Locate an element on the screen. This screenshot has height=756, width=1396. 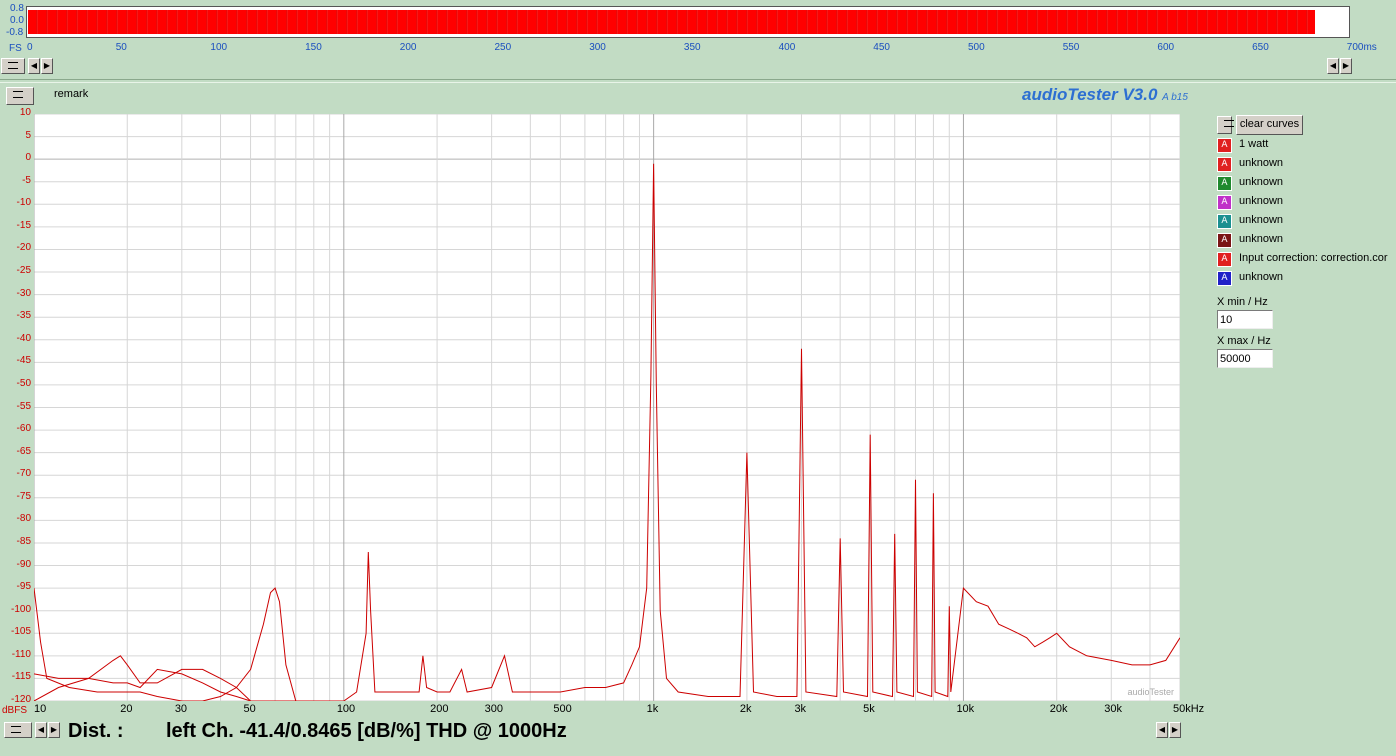
bottom-spinner is located at coordinates (18, 730).